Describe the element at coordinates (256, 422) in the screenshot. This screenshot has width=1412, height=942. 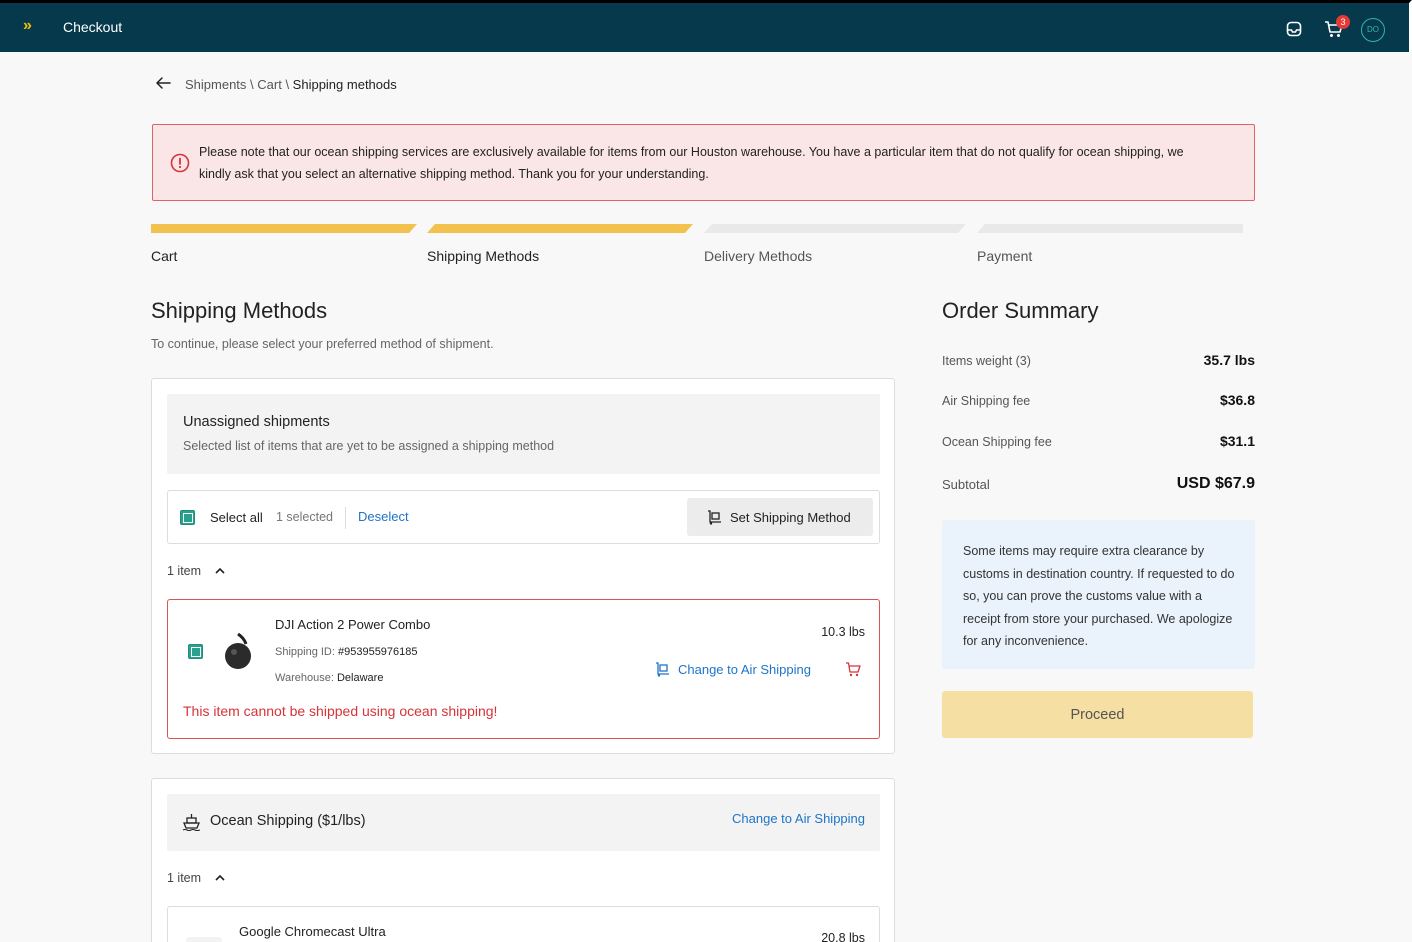
I see `unassigned-title: Unassigned shipments` at that location.